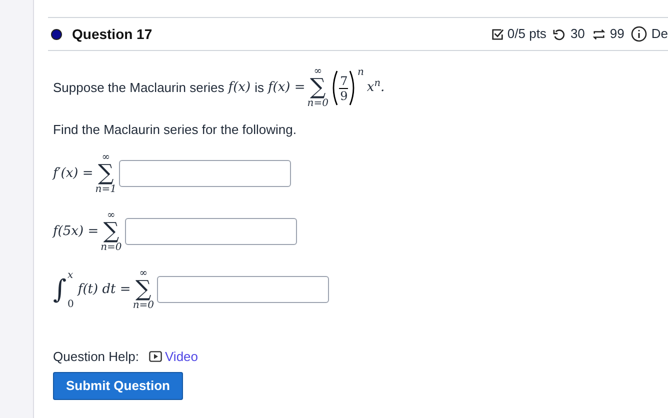 The height and width of the screenshot is (418, 668). I want to click on fraction-denominator: 9, so click(344, 95).